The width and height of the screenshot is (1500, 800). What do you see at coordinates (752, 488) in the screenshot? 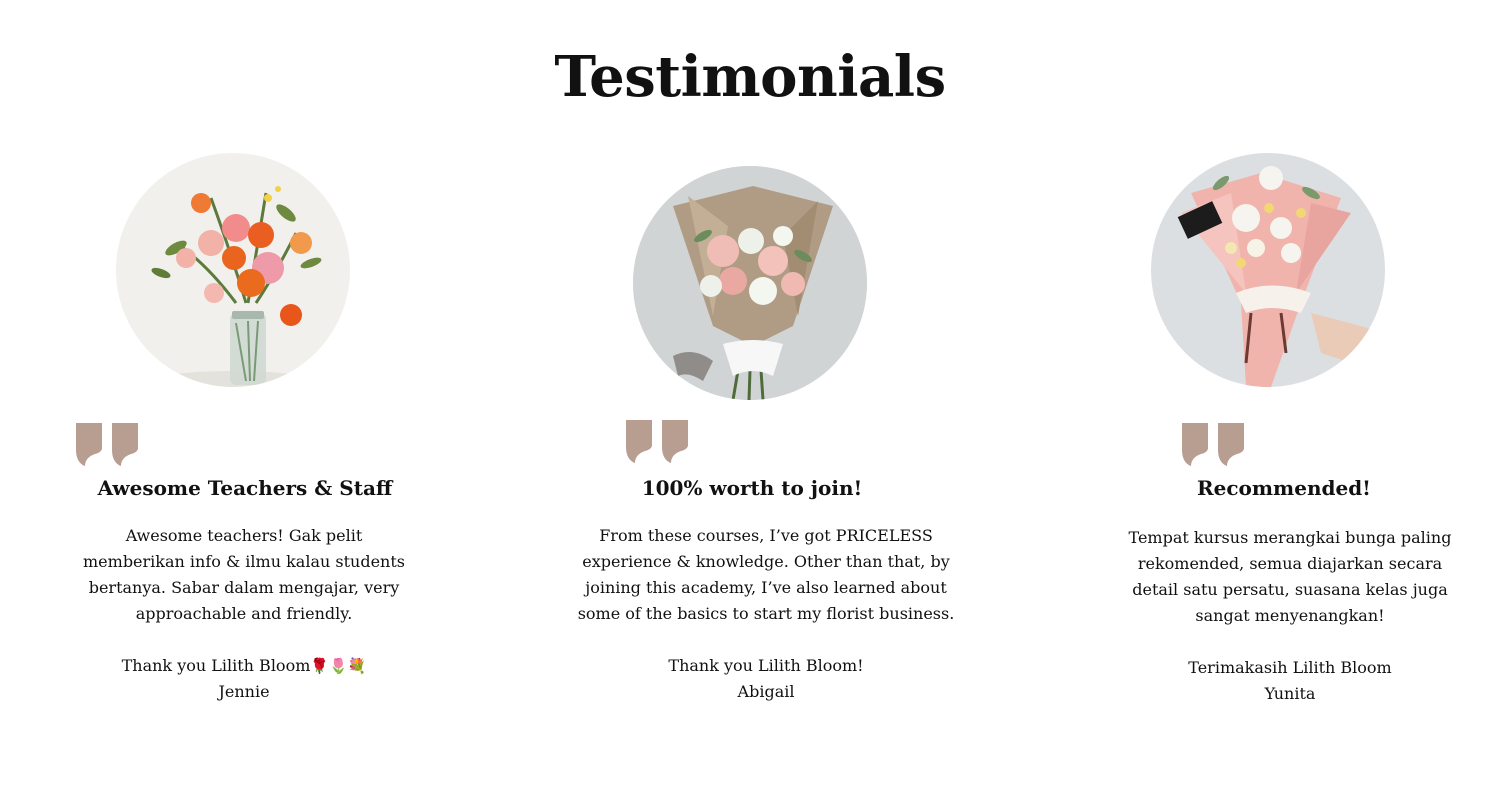
I see `testimonial-title: 100% worth to join!` at bounding box center [752, 488].